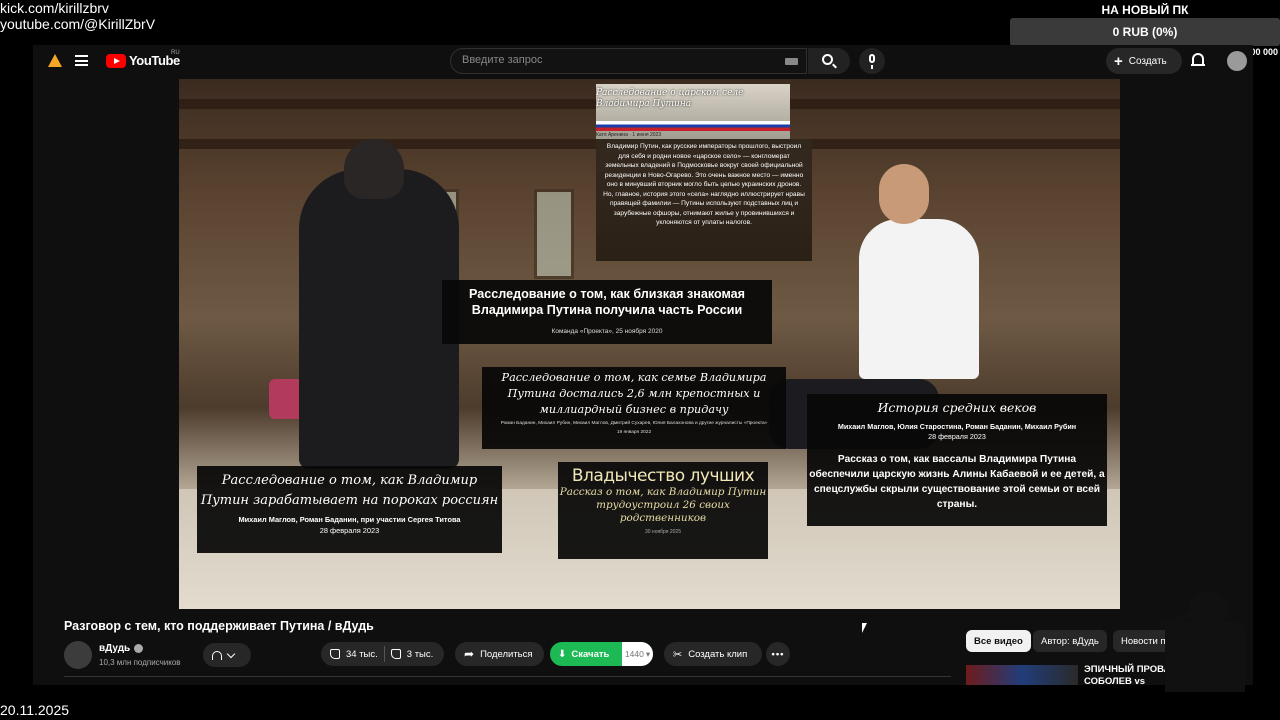  Describe the element at coordinates (469, 654) in the screenshot. I see `share-icon: ➦` at that location.